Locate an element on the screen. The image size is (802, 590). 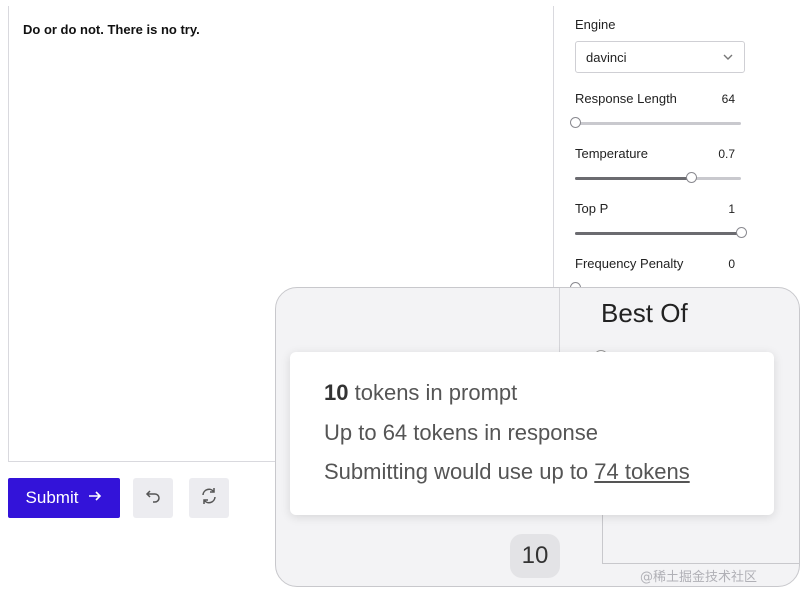
watermark: @稀土掘金技术社区 is located at coordinates (699, 577).